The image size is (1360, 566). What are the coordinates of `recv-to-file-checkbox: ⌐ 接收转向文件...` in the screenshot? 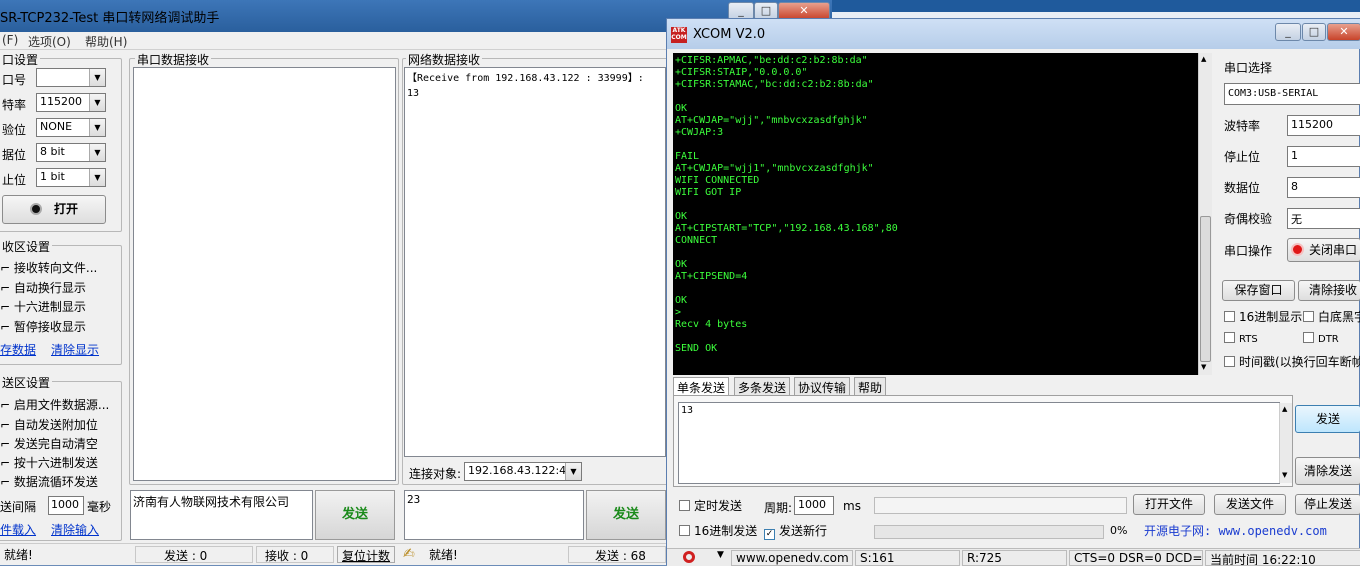 It's located at (48, 267).